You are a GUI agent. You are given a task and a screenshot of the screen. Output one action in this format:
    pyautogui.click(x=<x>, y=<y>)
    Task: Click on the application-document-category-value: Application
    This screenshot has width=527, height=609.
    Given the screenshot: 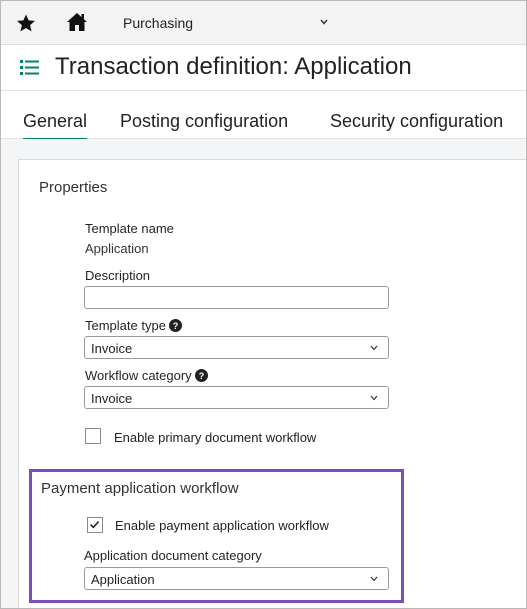 What is the action you would take?
    pyautogui.click(x=123, y=579)
    